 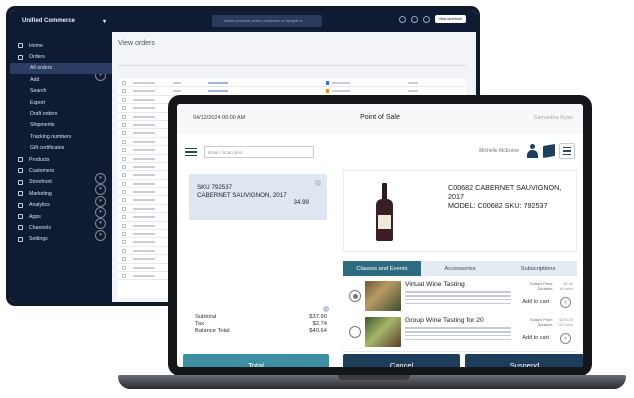 I want to click on sidebar-item: Draft orders, so click(x=61, y=113).